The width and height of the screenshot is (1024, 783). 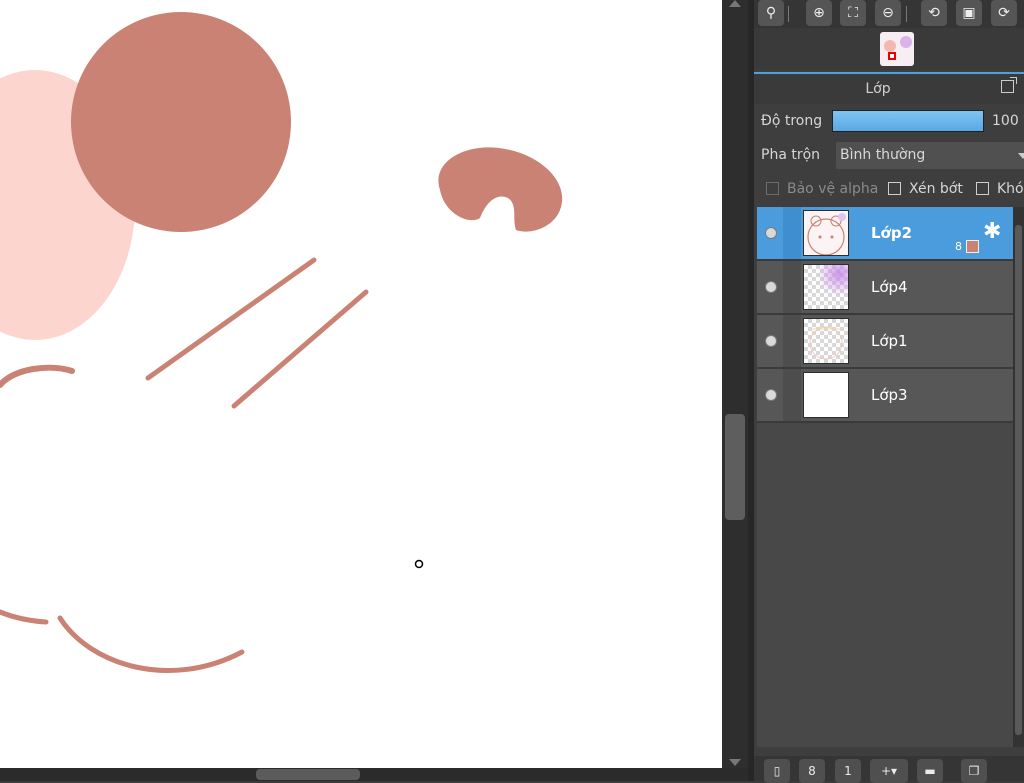 What do you see at coordinates (930, 771) in the screenshot?
I see `new-folder-icon: ▬` at bounding box center [930, 771].